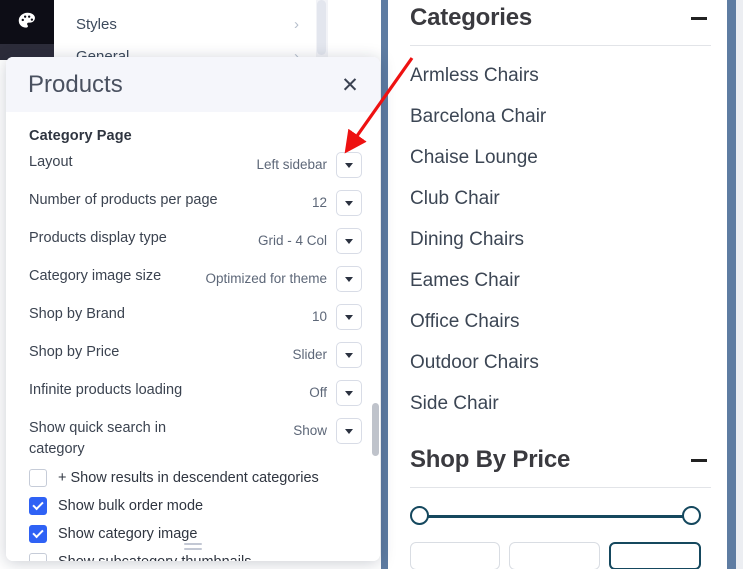 This screenshot has width=743, height=569. I want to click on products-per-page-dropdown-button, so click(349, 203).